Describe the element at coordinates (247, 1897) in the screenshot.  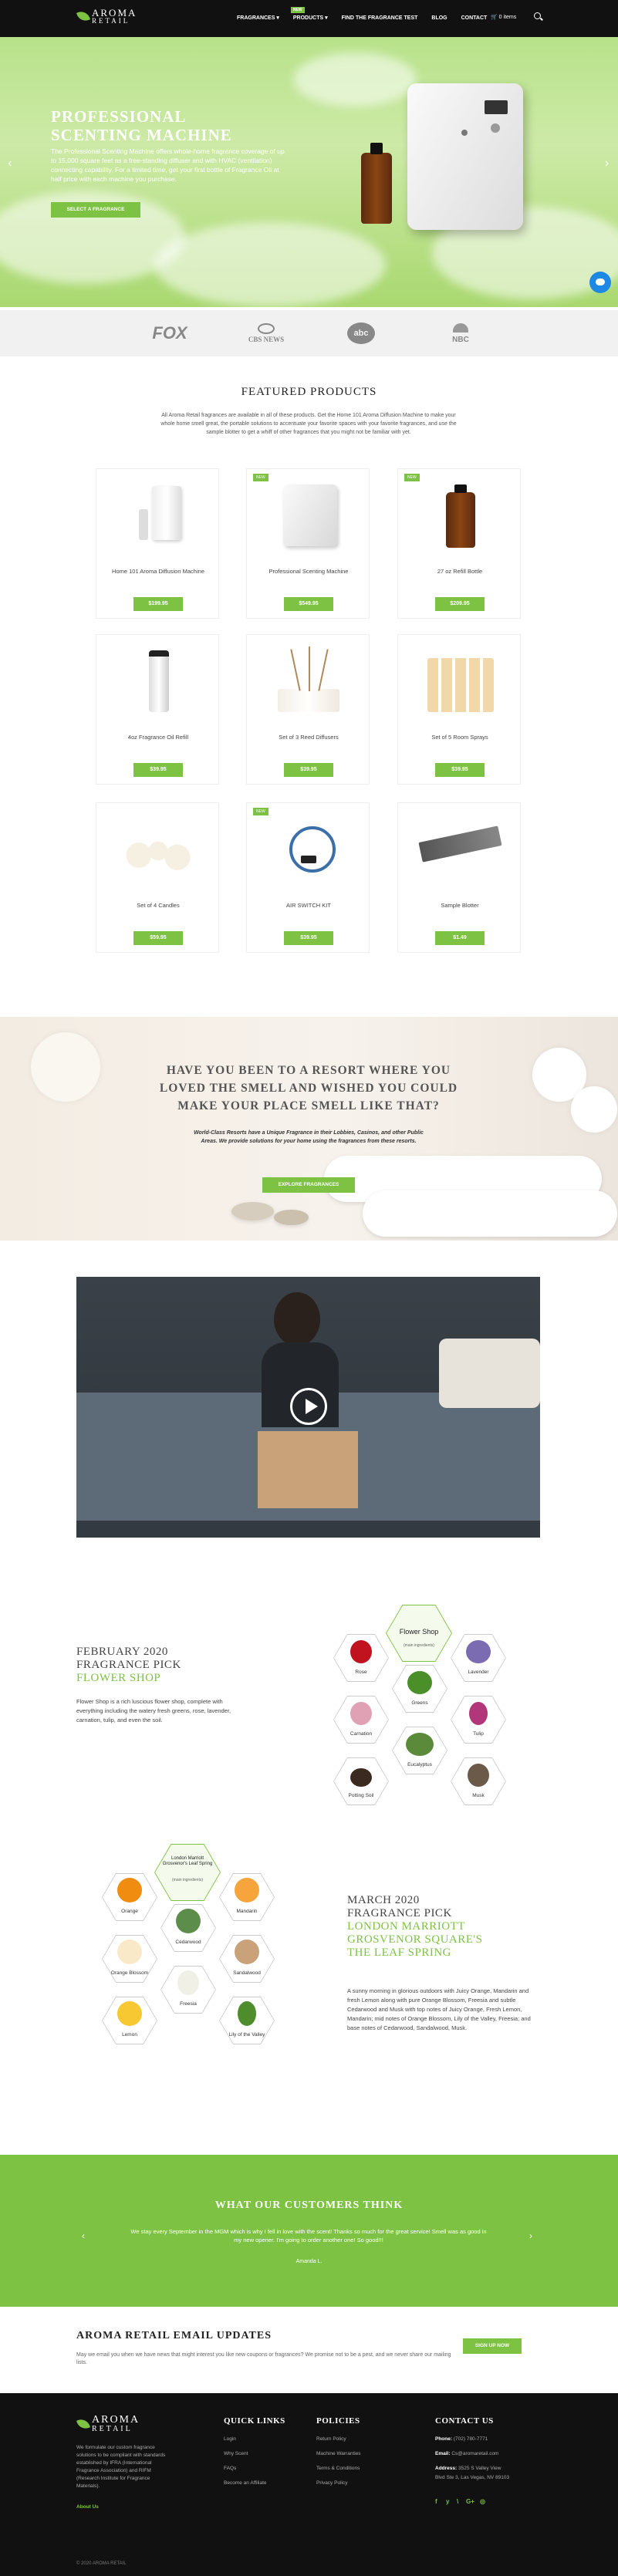
I see `note-hex-mandarin: Mandarin` at that location.